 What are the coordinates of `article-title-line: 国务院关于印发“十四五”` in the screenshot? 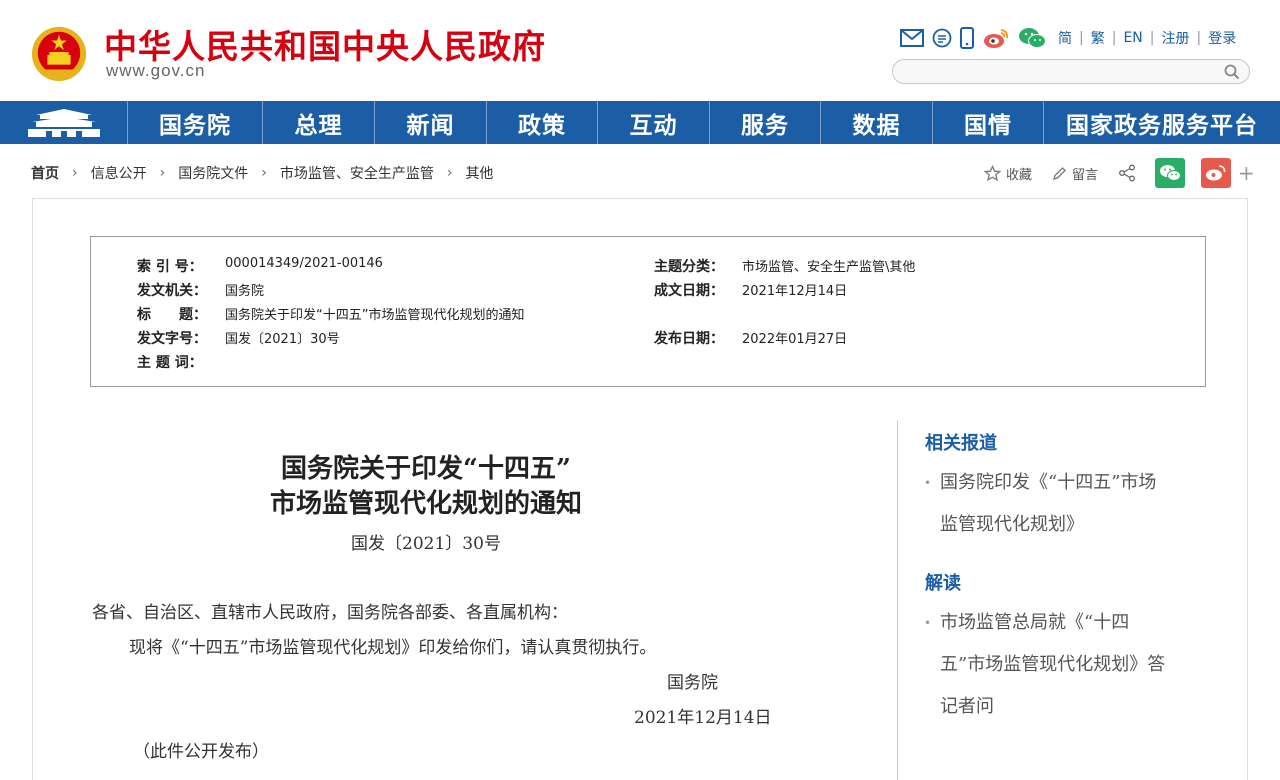 It's located at (426, 469).